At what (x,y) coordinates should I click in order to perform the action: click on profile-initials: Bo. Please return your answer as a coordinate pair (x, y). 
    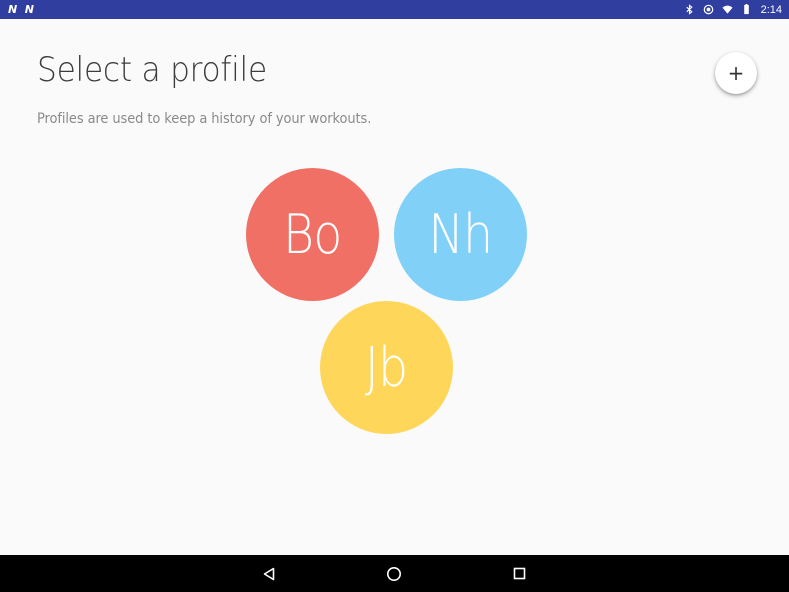
    Looking at the image, I should click on (312, 234).